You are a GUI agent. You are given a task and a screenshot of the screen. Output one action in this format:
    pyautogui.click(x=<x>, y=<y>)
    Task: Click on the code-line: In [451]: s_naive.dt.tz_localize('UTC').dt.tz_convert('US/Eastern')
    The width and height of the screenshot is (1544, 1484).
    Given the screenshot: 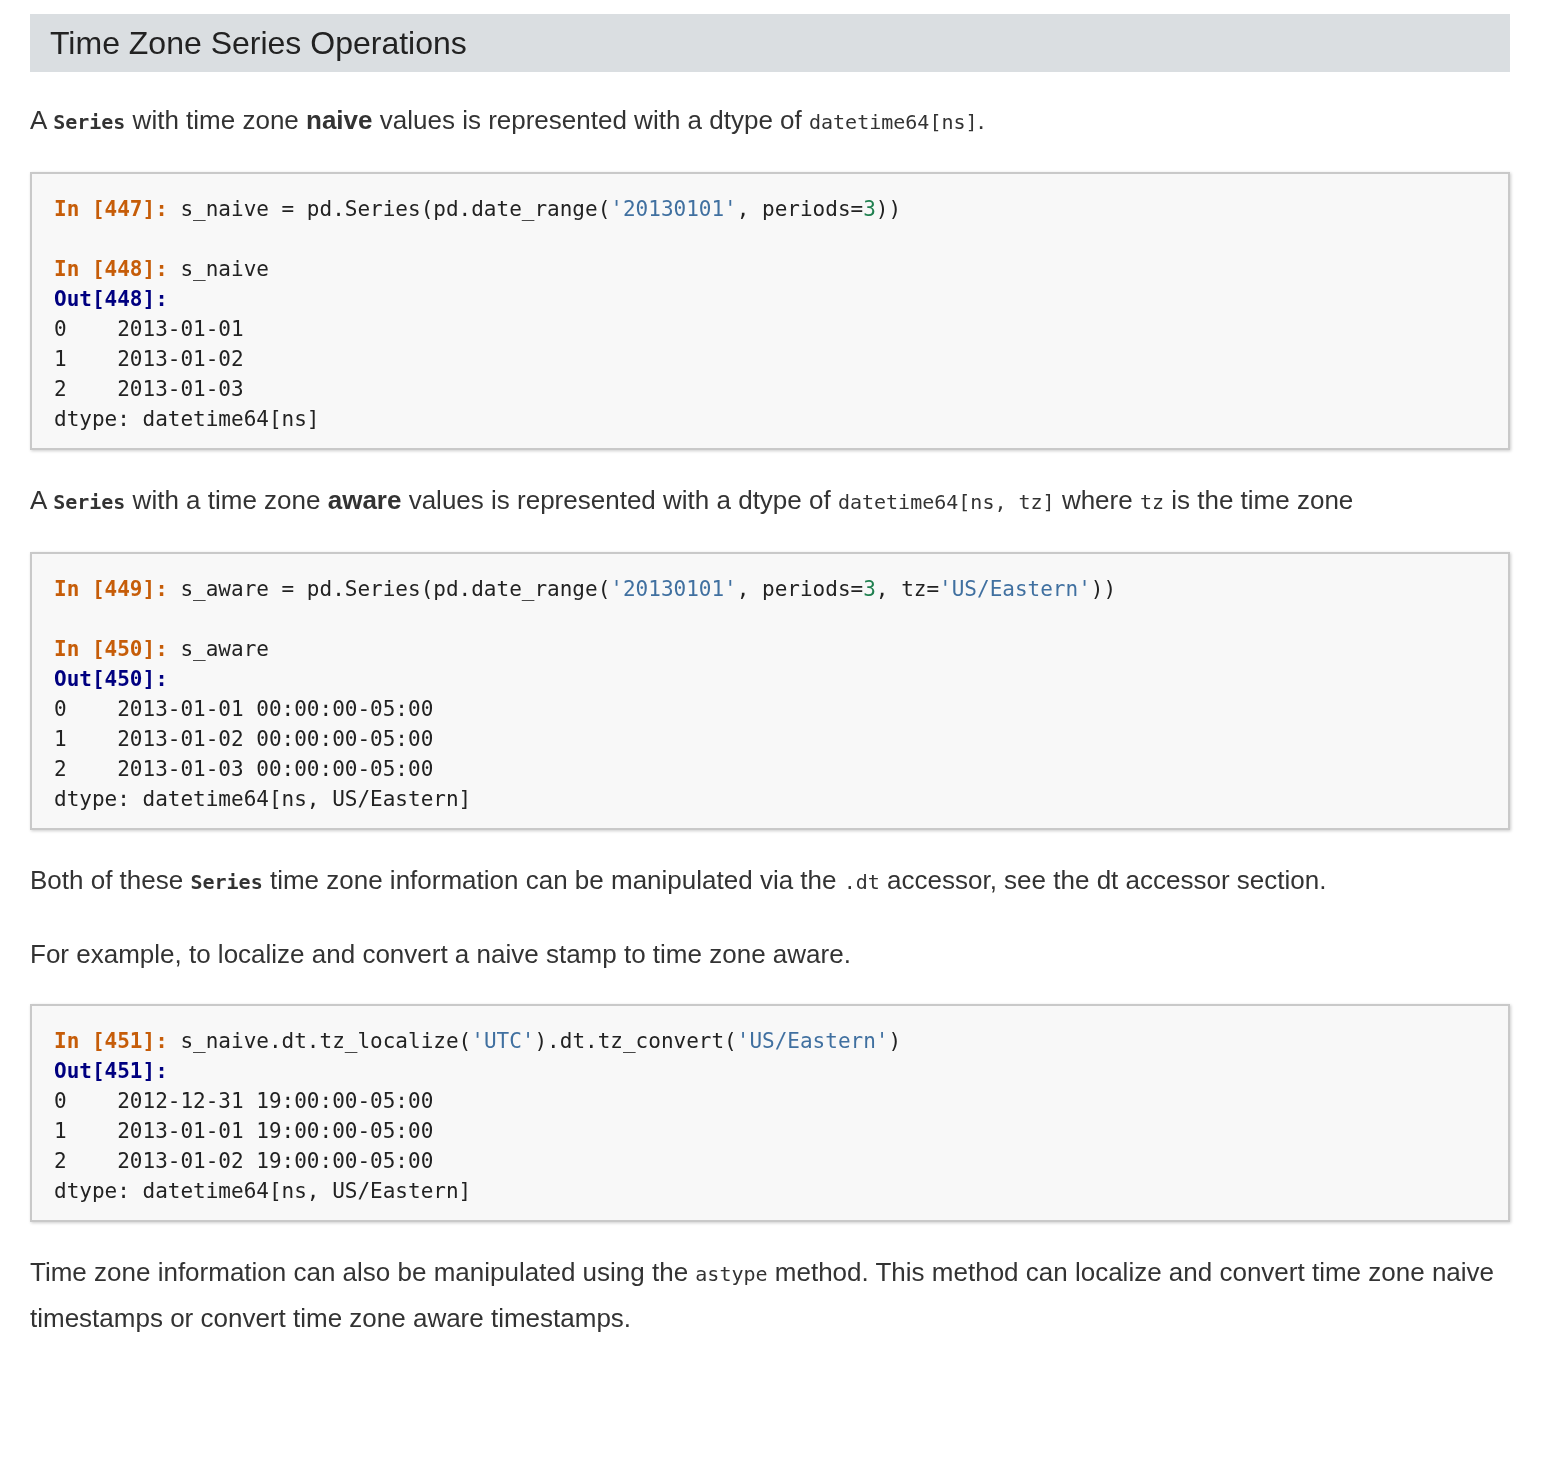 What is the action you would take?
    pyautogui.click(x=478, y=1041)
    